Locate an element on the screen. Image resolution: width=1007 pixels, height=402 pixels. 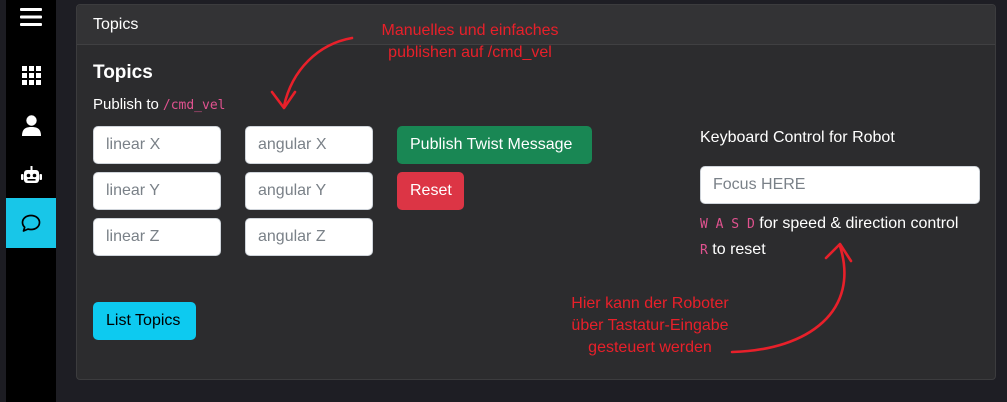
annotation-keyboard-line-3: gesteuert werden is located at coordinates (650, 347).